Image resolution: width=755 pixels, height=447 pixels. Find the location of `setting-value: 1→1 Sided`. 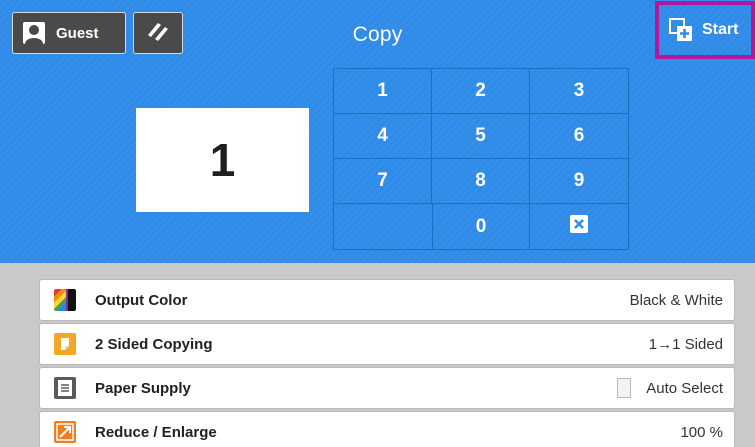

setting-value: 1→1 Sided is located at coordinates (686, 344).